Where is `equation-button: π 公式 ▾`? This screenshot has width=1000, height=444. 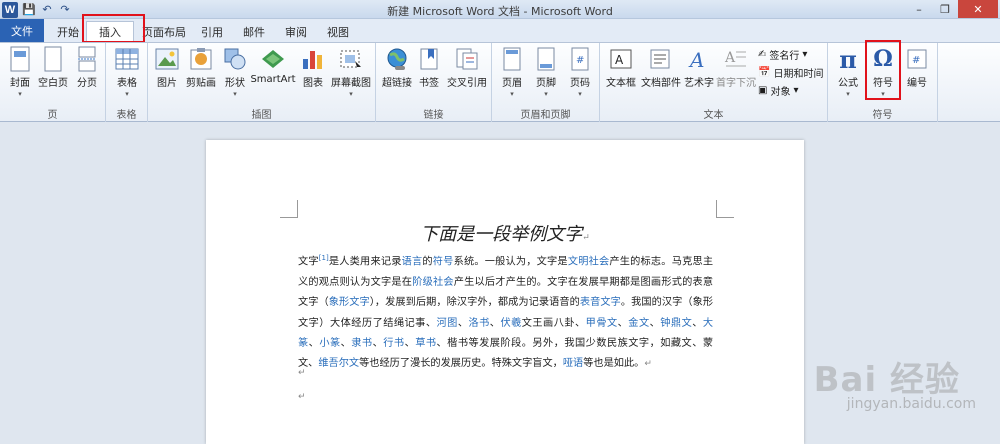
equation-button: π 公式 ▾ is located at coordinates (848, 71).